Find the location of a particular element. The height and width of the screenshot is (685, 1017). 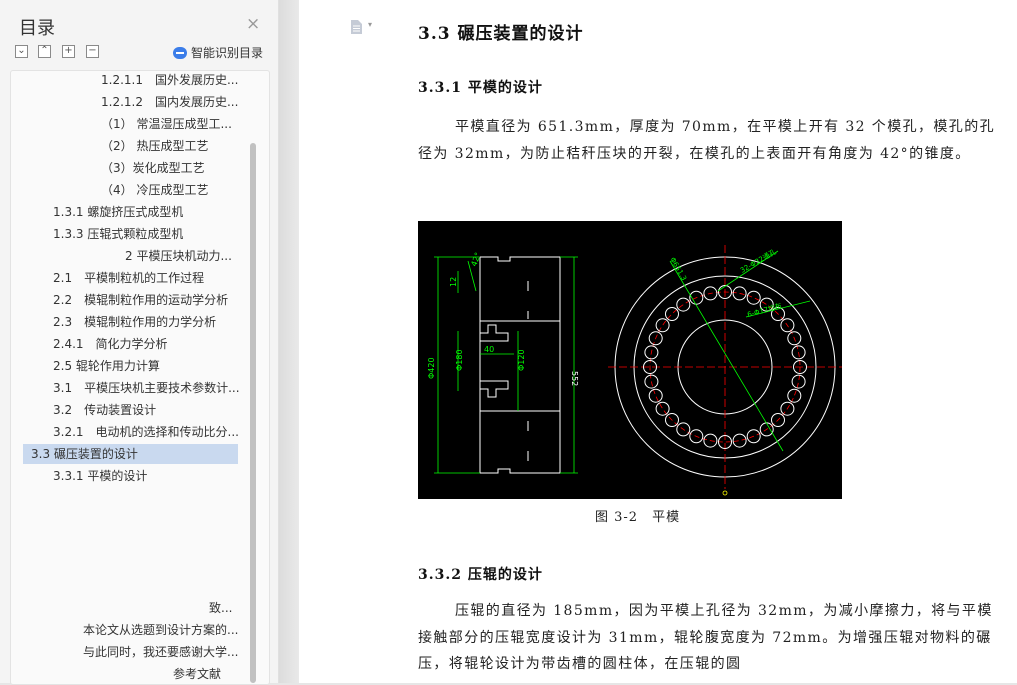

toc-item: 3.3.1 平模的设计 is located at coordinates (100, 476).